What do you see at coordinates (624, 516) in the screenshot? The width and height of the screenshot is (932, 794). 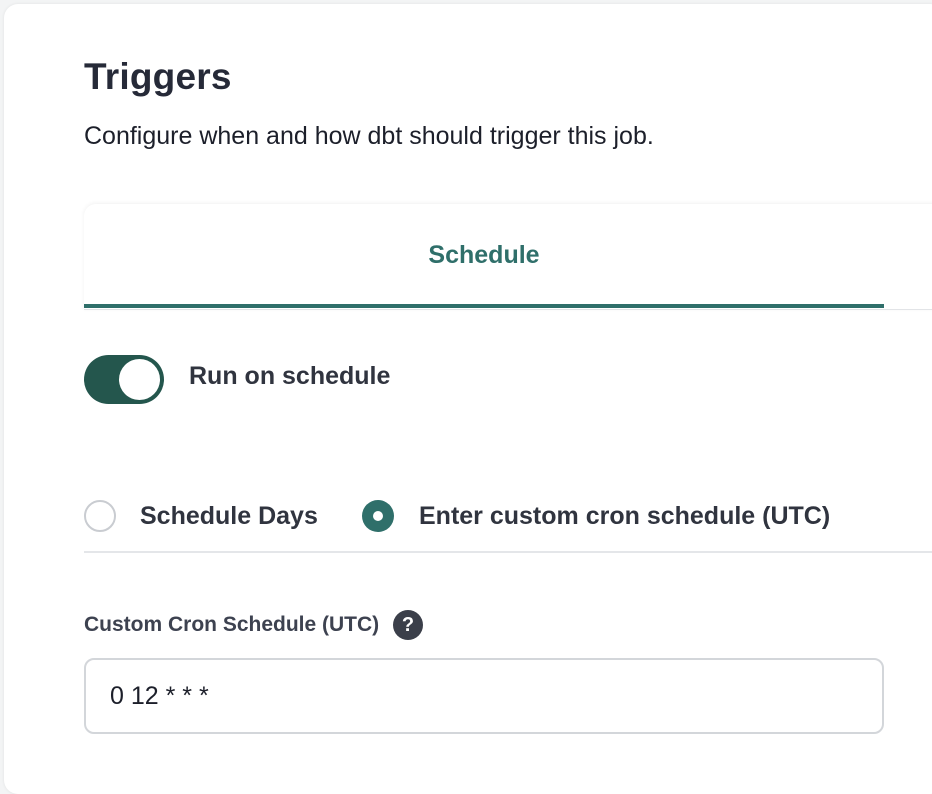 I see `custom-cron-label: Enter custom cron schedule (UTC)` at bounding box center [624, 516].